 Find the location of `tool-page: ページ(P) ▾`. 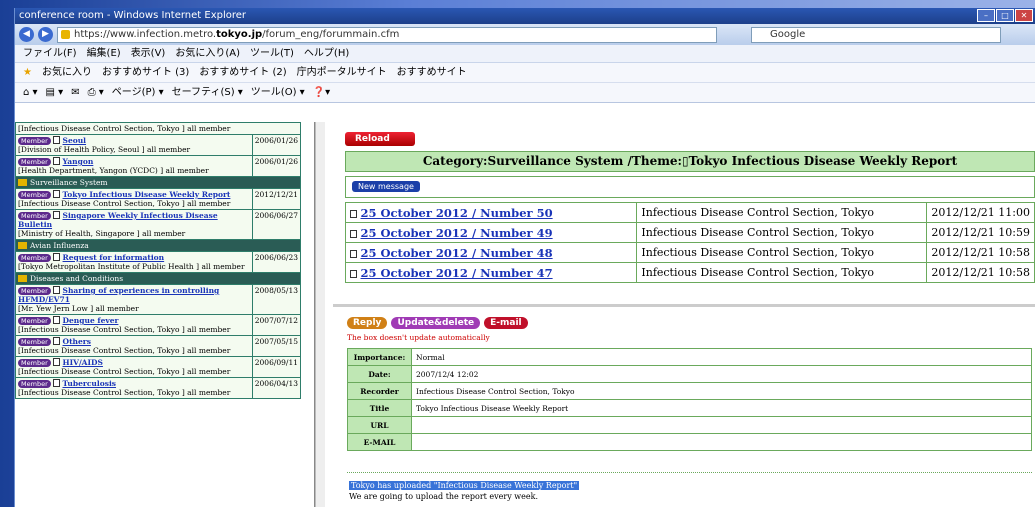

tool-page: ページ(P) ▾ is located at coordinates (138, 92).